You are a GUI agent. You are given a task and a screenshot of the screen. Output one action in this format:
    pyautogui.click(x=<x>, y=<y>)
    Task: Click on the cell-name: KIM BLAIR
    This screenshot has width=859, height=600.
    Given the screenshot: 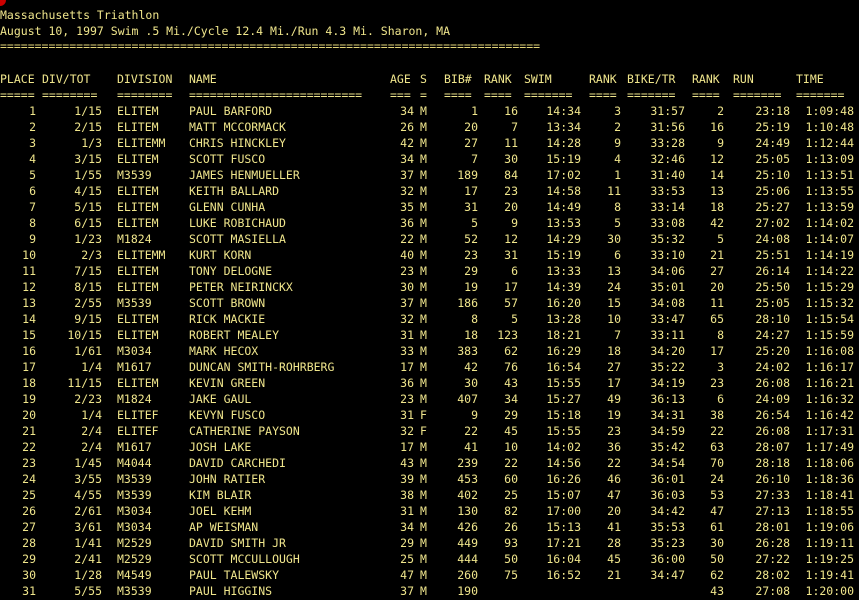 What is the action you would take?
    pyautogui.click(x=220, y=495)
    